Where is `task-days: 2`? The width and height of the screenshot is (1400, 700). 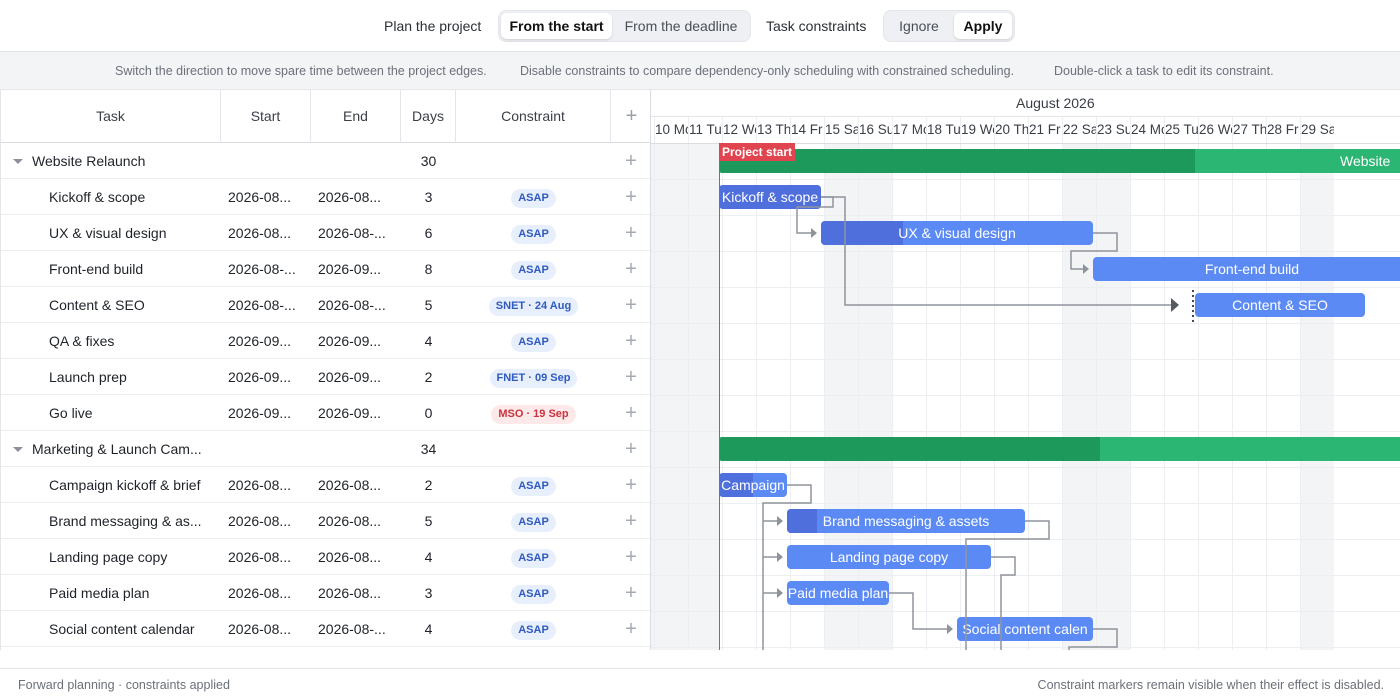 task-days: 2 is located at coordinates (428, 377).